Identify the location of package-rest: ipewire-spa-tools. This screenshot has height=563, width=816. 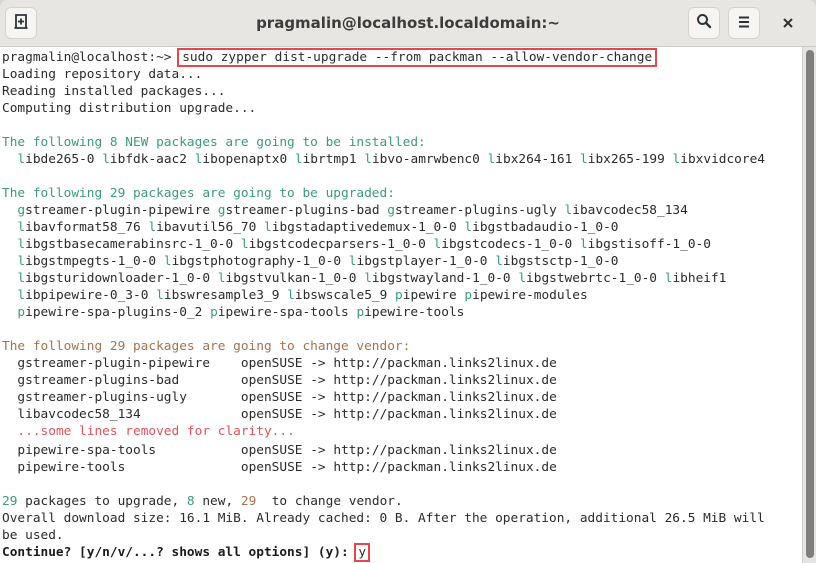
(283, 312).